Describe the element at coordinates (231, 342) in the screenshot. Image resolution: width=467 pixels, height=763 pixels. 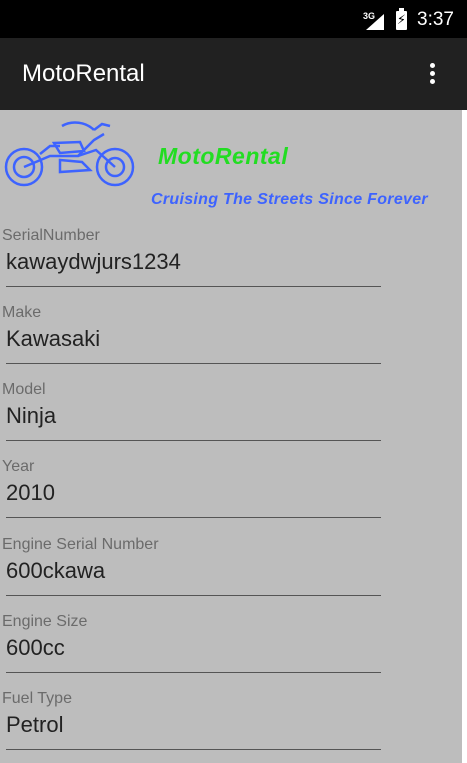
I see `field-make: Make Kawasaki` at that location.